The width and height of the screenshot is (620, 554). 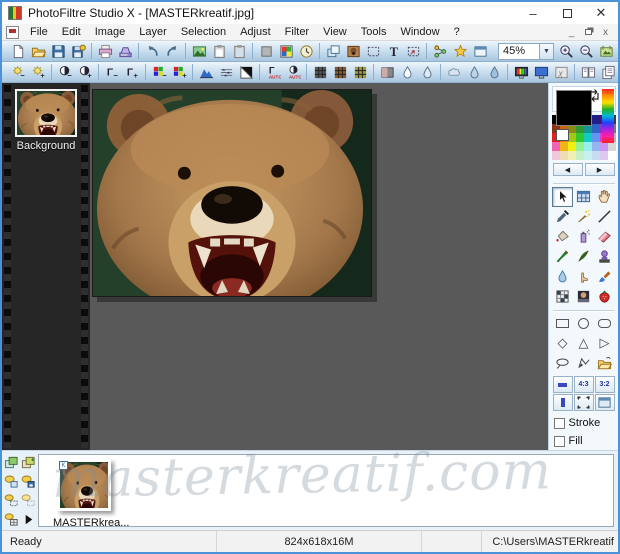 I want to click on color-palette-button, so click(x=286, y=51).